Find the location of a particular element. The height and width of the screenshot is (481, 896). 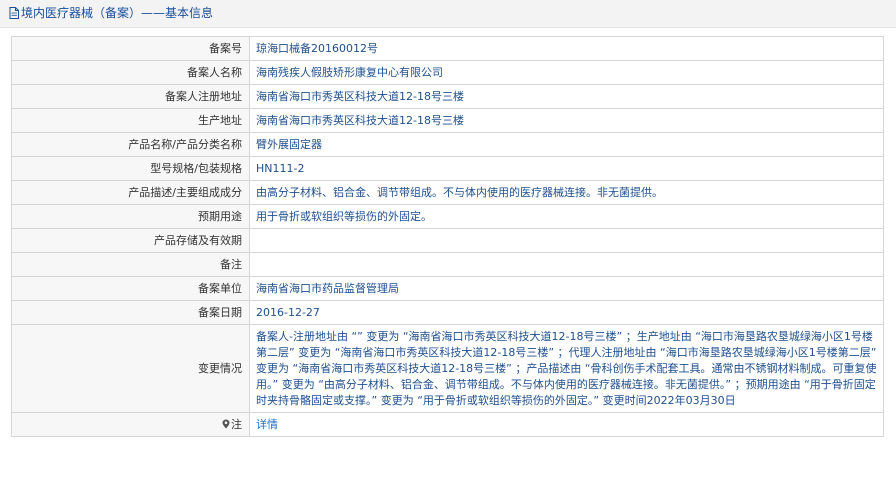

page-title: 境内医疗器械（备案）——基本信息 is located at coordinates (111, 13).